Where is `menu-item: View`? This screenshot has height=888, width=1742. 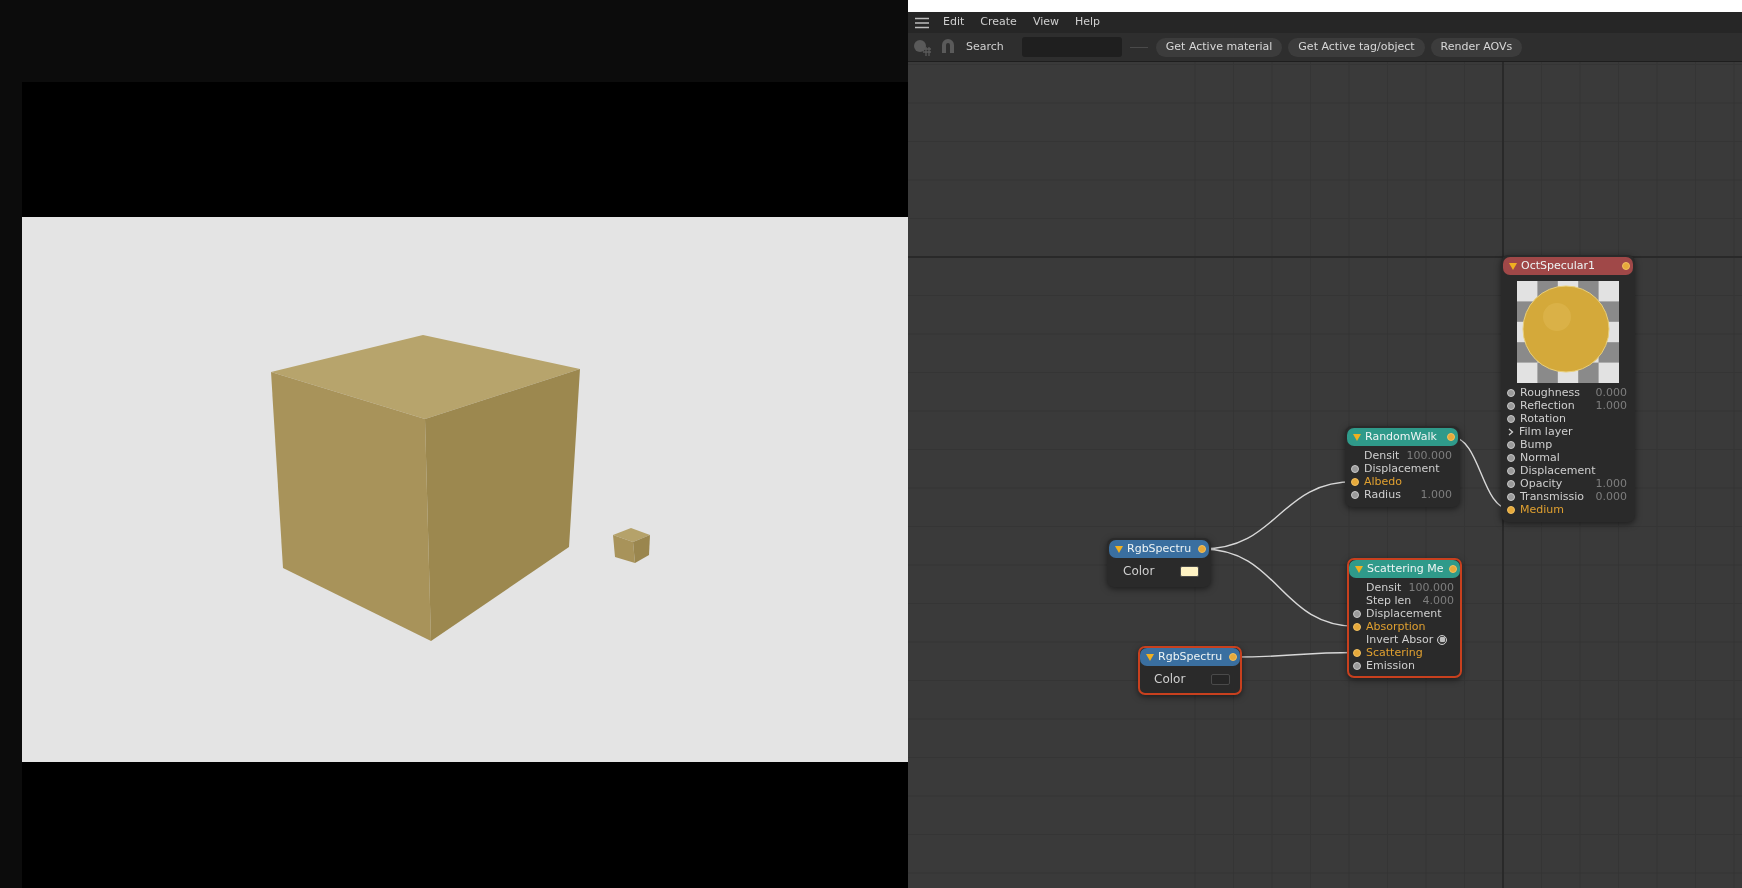
menu-item: View is located at coordinates (1045, 22).